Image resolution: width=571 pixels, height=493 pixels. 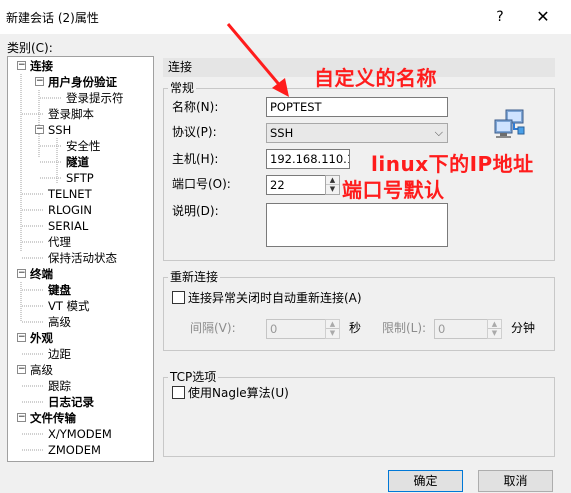 What do you see at coordinates (257, 60) in the screenshot?
I see `annotation-arrow` at bounding box center [257, 60].